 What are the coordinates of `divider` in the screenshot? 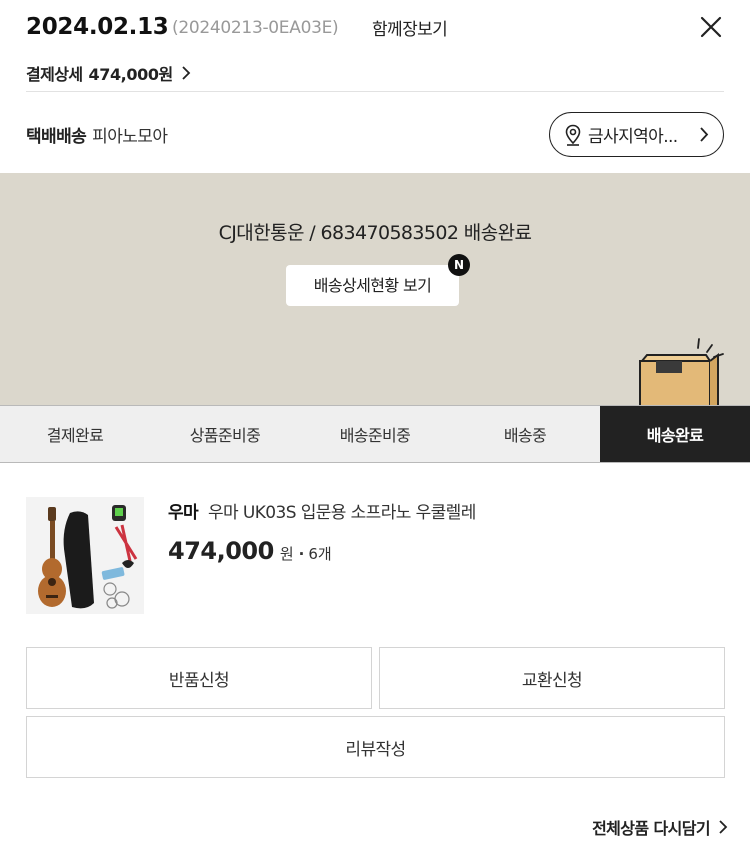 It's located at (375, 91).